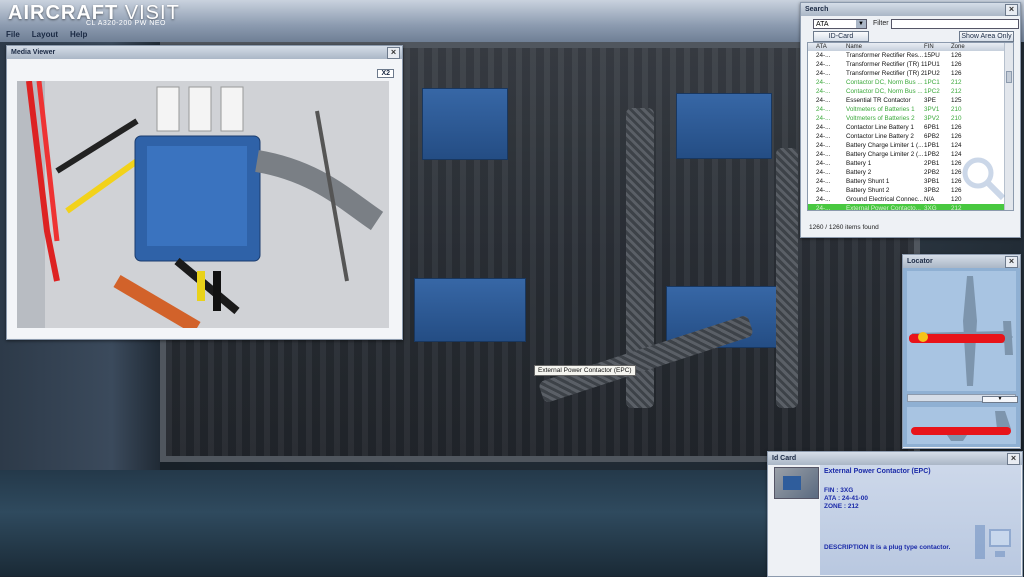 The width and height of the screenshot is (1024, 577). I want to click on aircraft-side-view, so click(961, 425).